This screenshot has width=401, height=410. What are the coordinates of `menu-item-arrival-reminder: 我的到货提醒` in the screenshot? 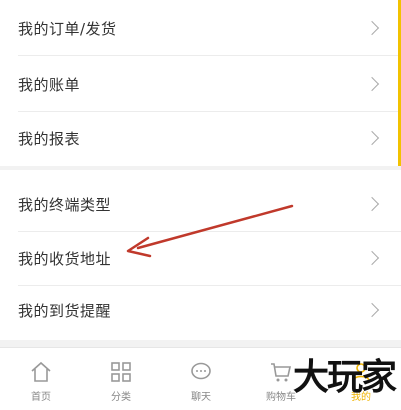 It's located at (200, 310).